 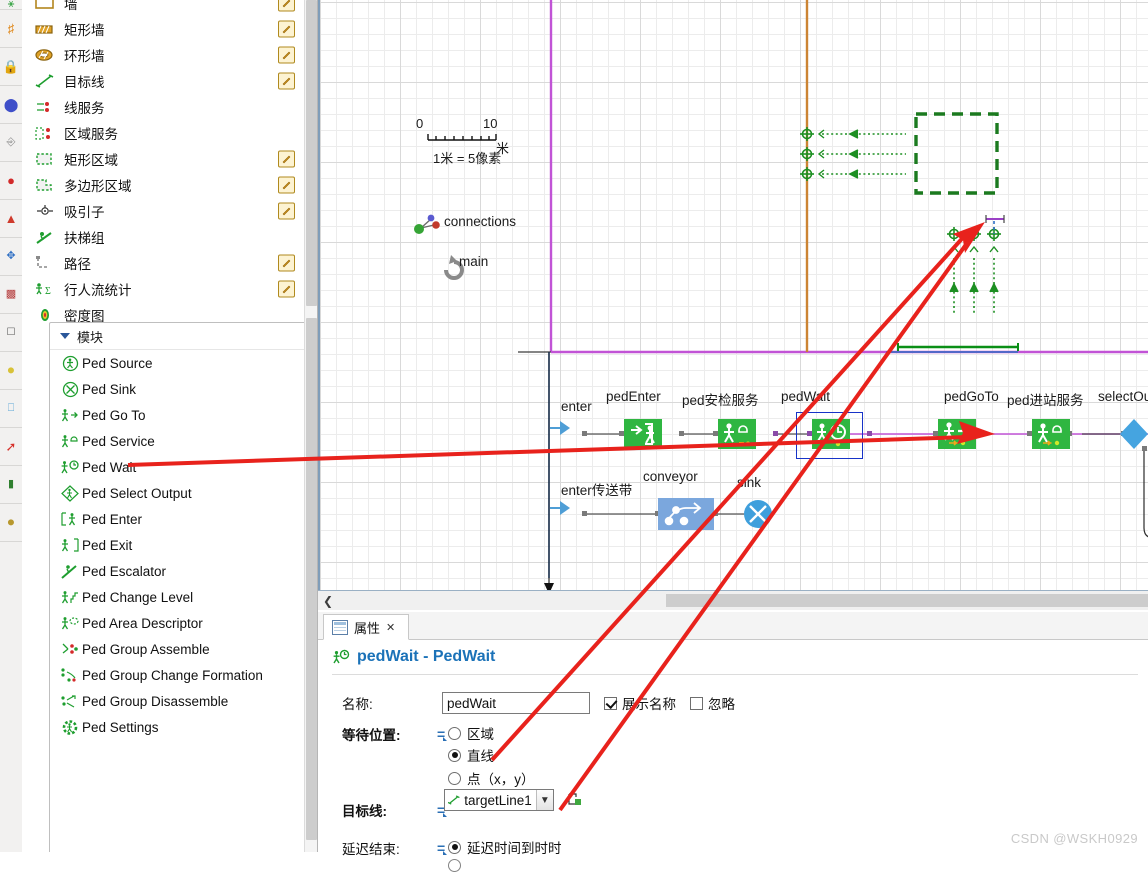 What do you see at coordinates (11, 143) in the screenshot?
I see `toolbar-icon-process: ⎆` at bounding box center [11, 143].